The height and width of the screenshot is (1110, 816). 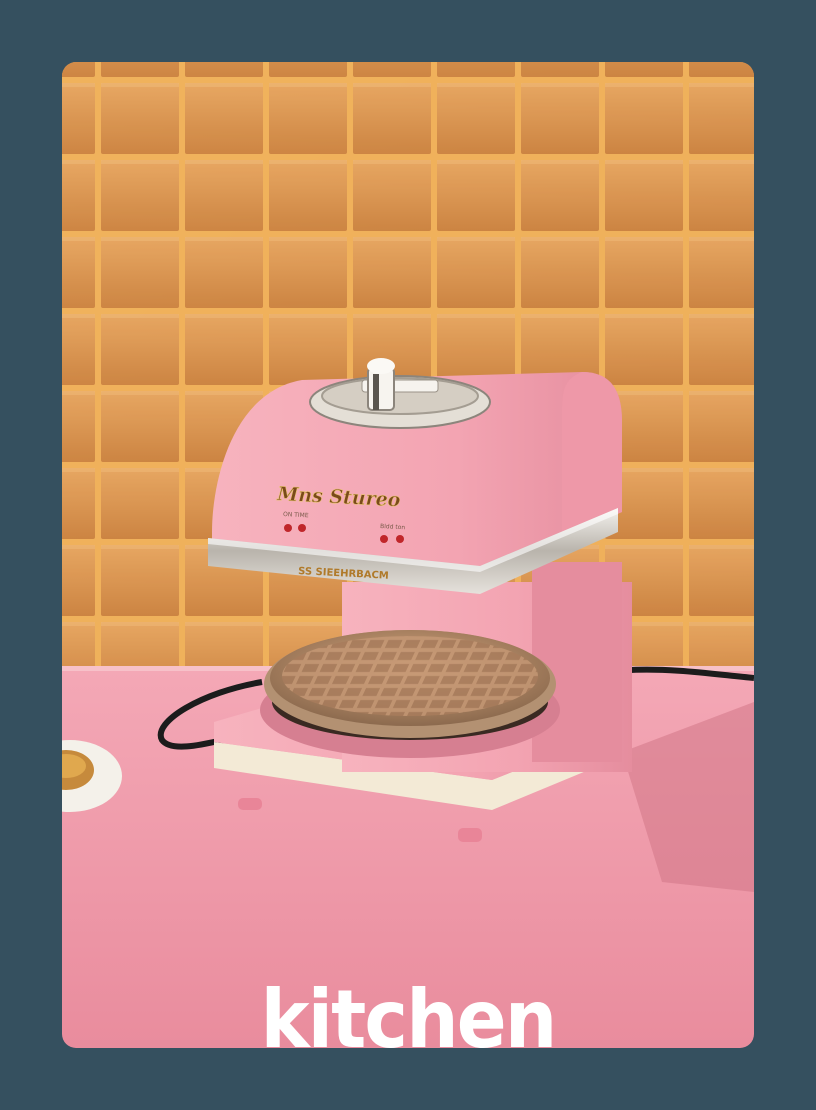 I want to click on lid-handle, so click(x=381, y=389).